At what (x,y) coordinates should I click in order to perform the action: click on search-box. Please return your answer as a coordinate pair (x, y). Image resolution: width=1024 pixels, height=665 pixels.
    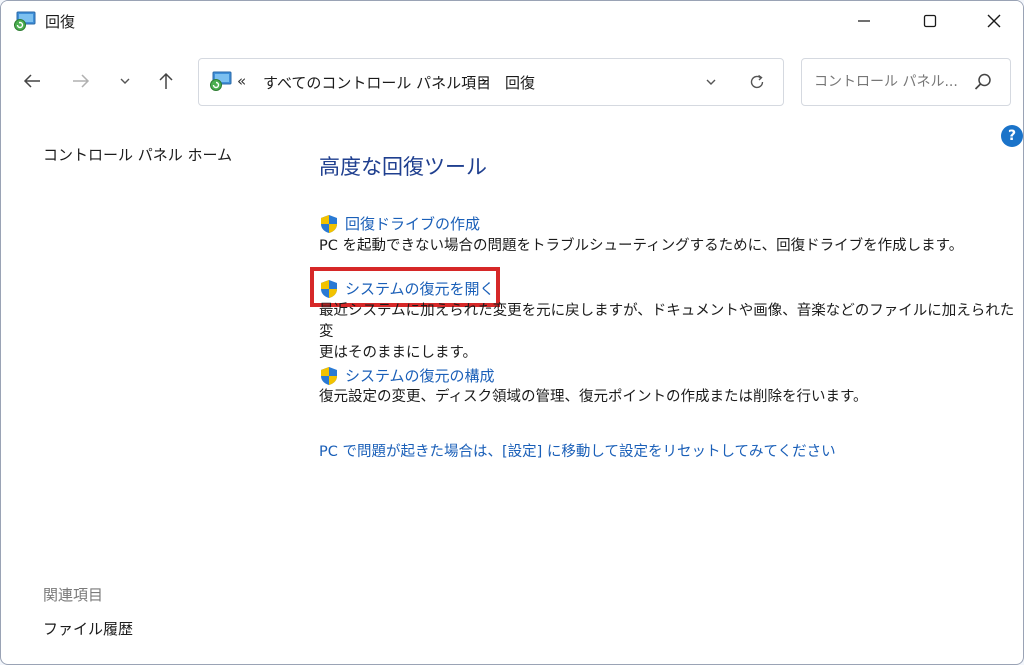
    Looking at the image, I should click on (906, 82).